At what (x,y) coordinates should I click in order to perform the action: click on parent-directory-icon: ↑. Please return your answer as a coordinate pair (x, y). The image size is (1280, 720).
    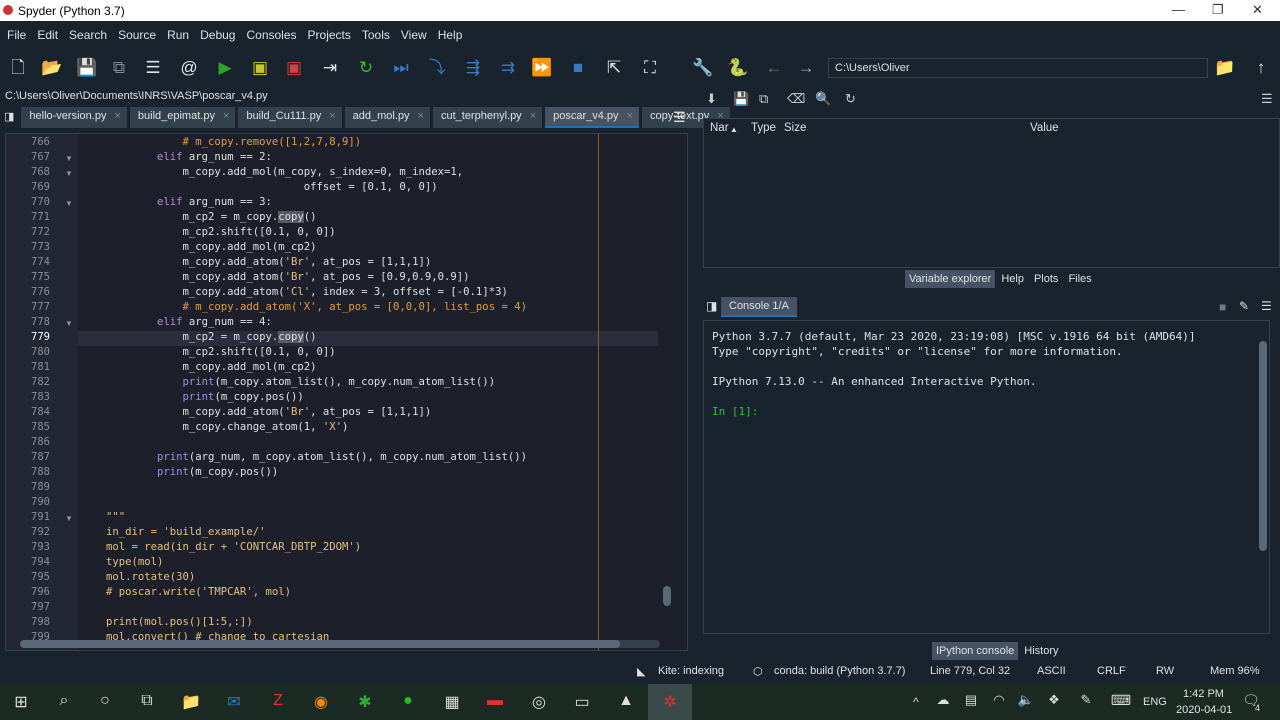
    Looking at the image, I should click on (1261, 68).